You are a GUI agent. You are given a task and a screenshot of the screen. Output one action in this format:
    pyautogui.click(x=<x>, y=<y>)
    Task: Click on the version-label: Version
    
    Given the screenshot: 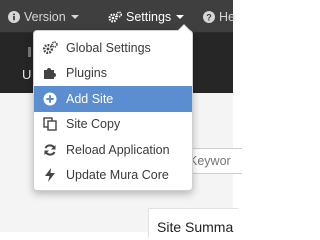 What is the action you would take?
    pyautogui.click(x=45, y=16)
    